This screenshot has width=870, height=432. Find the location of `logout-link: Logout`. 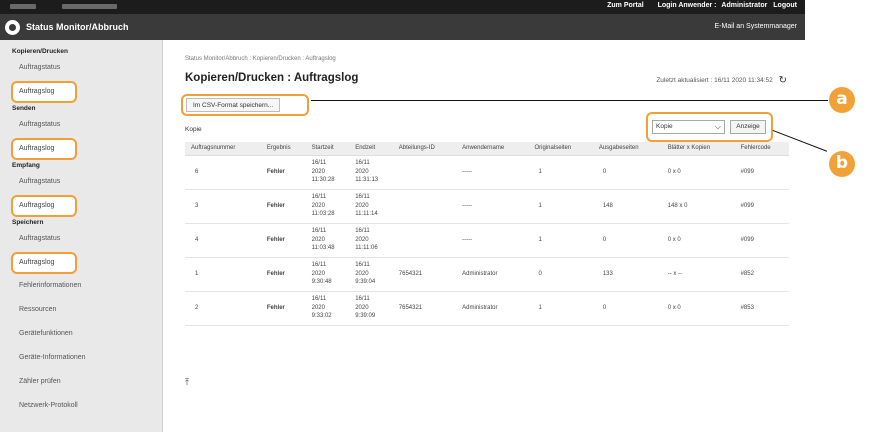

logout-link: Logout is located at coordinates (785, 5).